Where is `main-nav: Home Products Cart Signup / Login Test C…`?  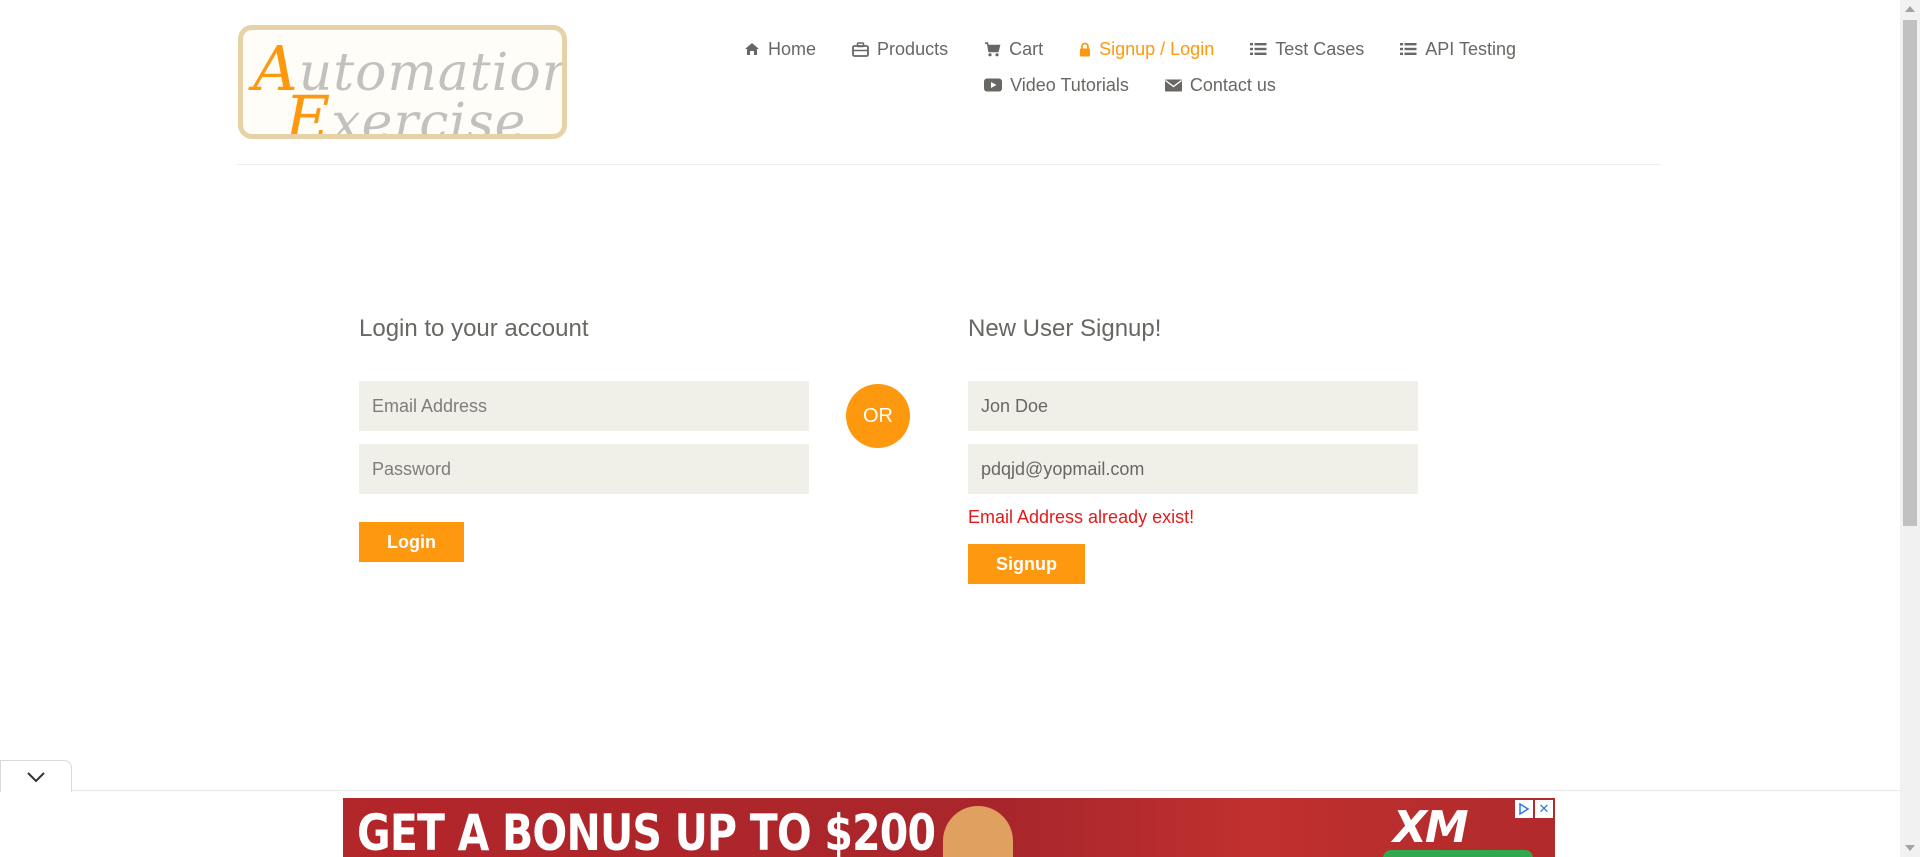 main-nav: Home Products Cart Signup / Login Test C… is located at coordinates (1130, 67).